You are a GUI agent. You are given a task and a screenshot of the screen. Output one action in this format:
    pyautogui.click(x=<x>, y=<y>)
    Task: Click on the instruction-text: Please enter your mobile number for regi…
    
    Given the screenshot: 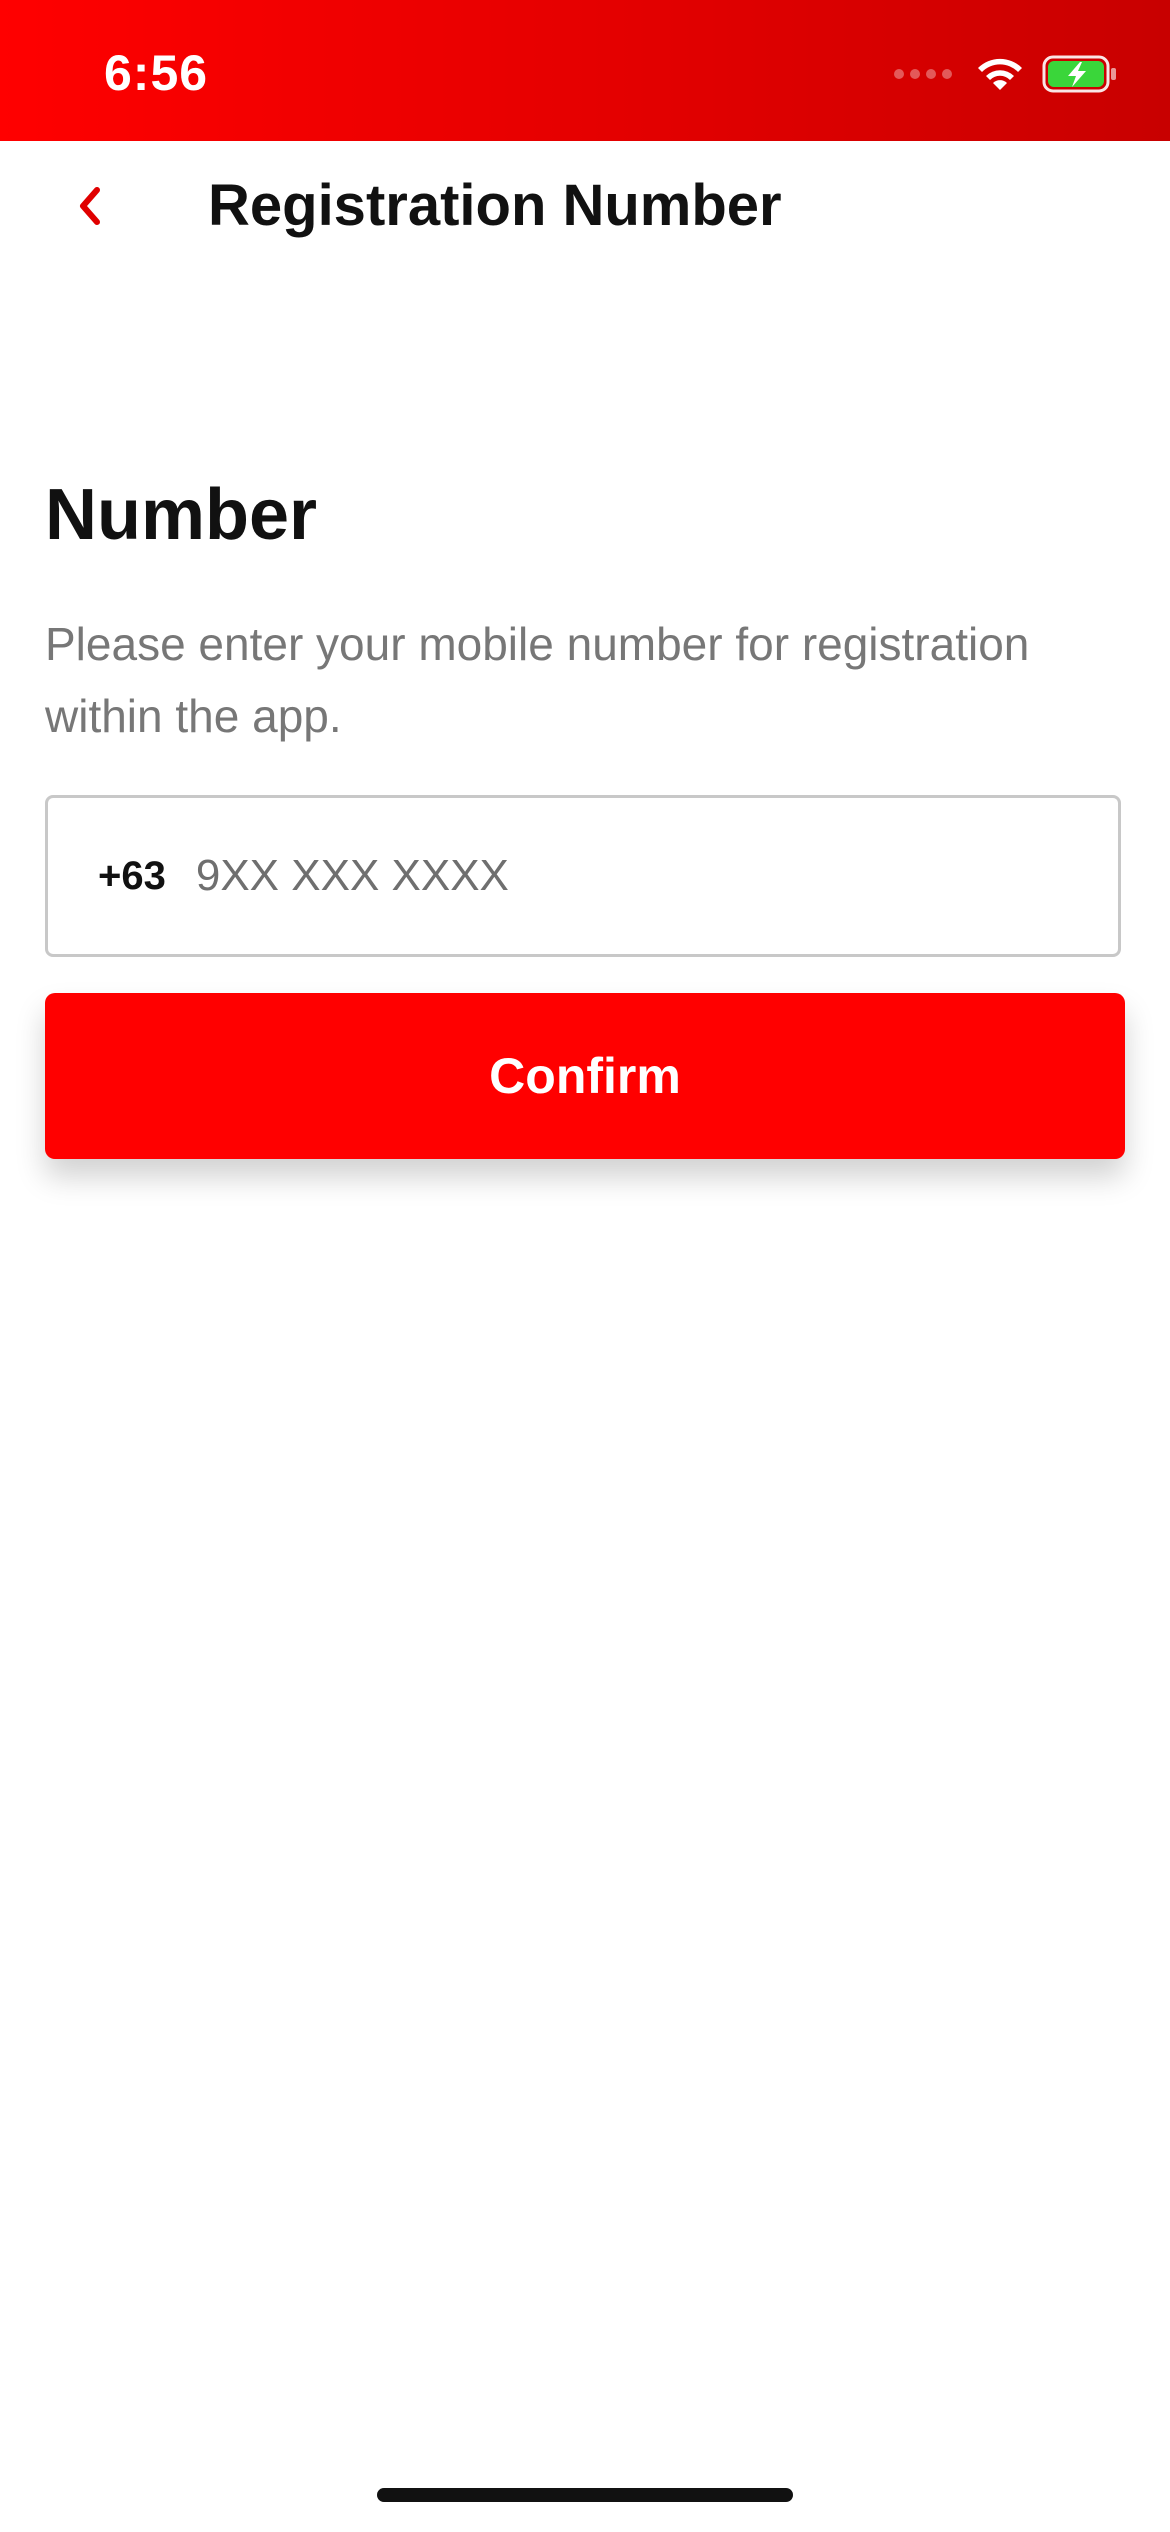 What is the action you would take?
    pyautogui.click(x=537, y=680)
    